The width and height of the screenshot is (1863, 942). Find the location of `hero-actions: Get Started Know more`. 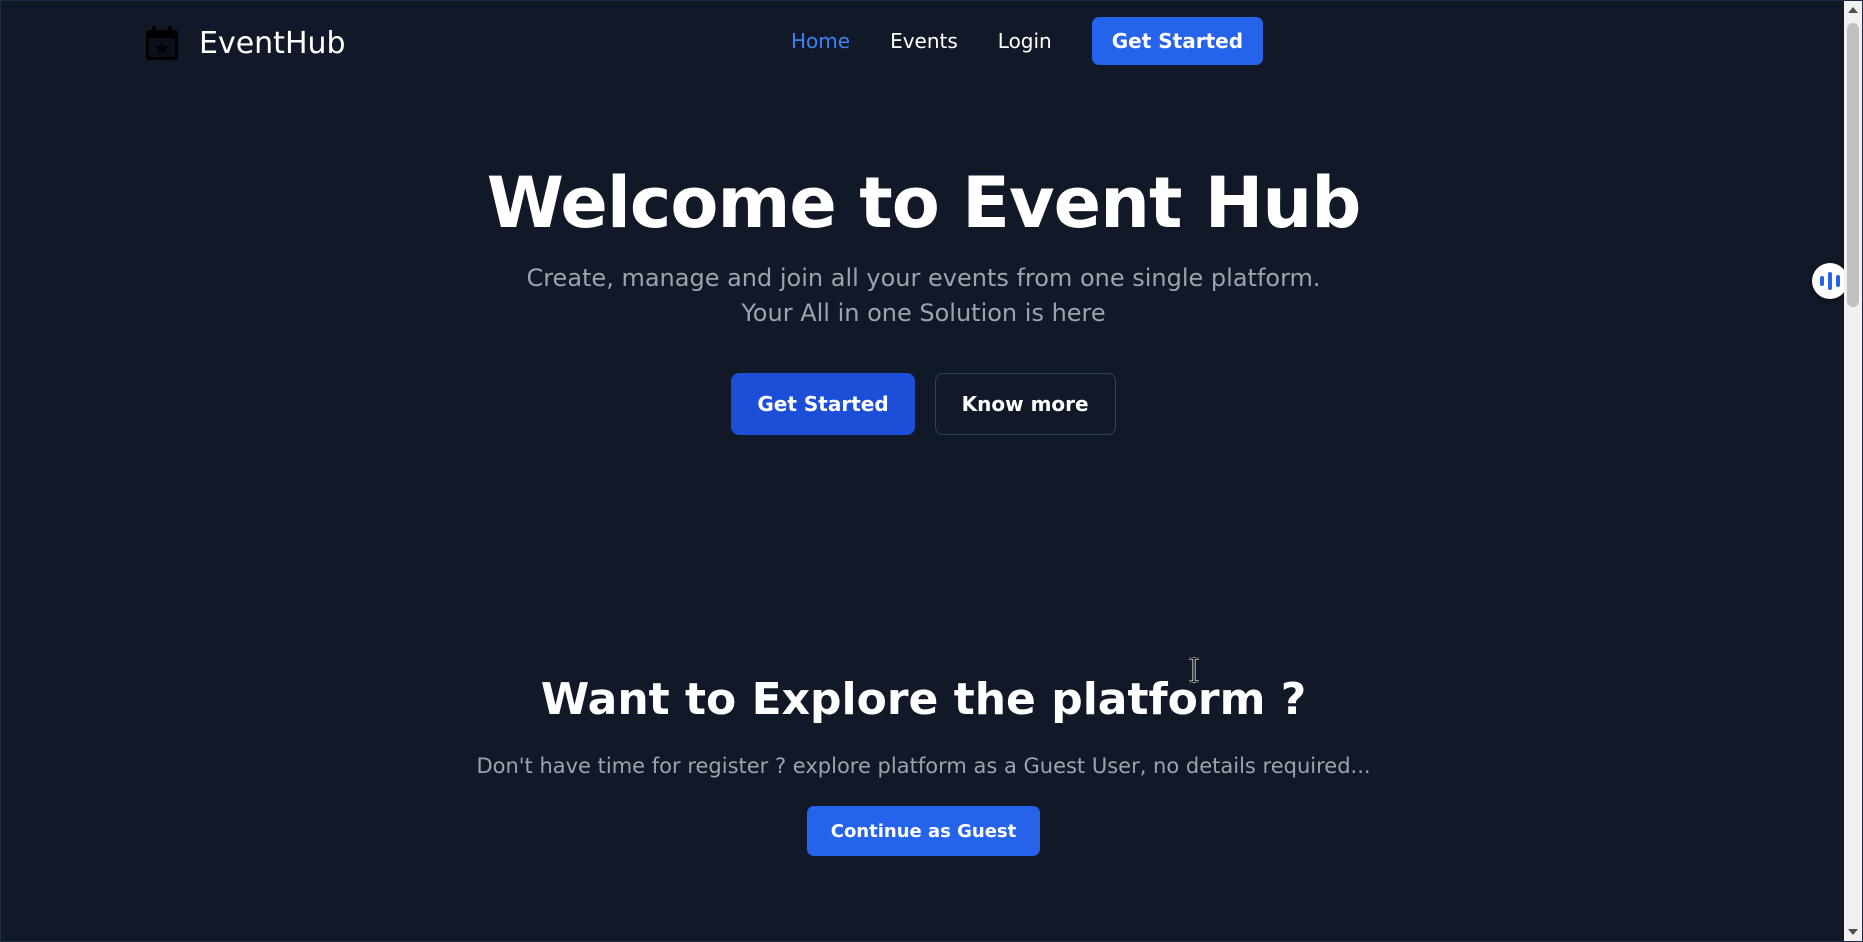

hero-actions: Get Started Know more is located at coordinates (923, 404).